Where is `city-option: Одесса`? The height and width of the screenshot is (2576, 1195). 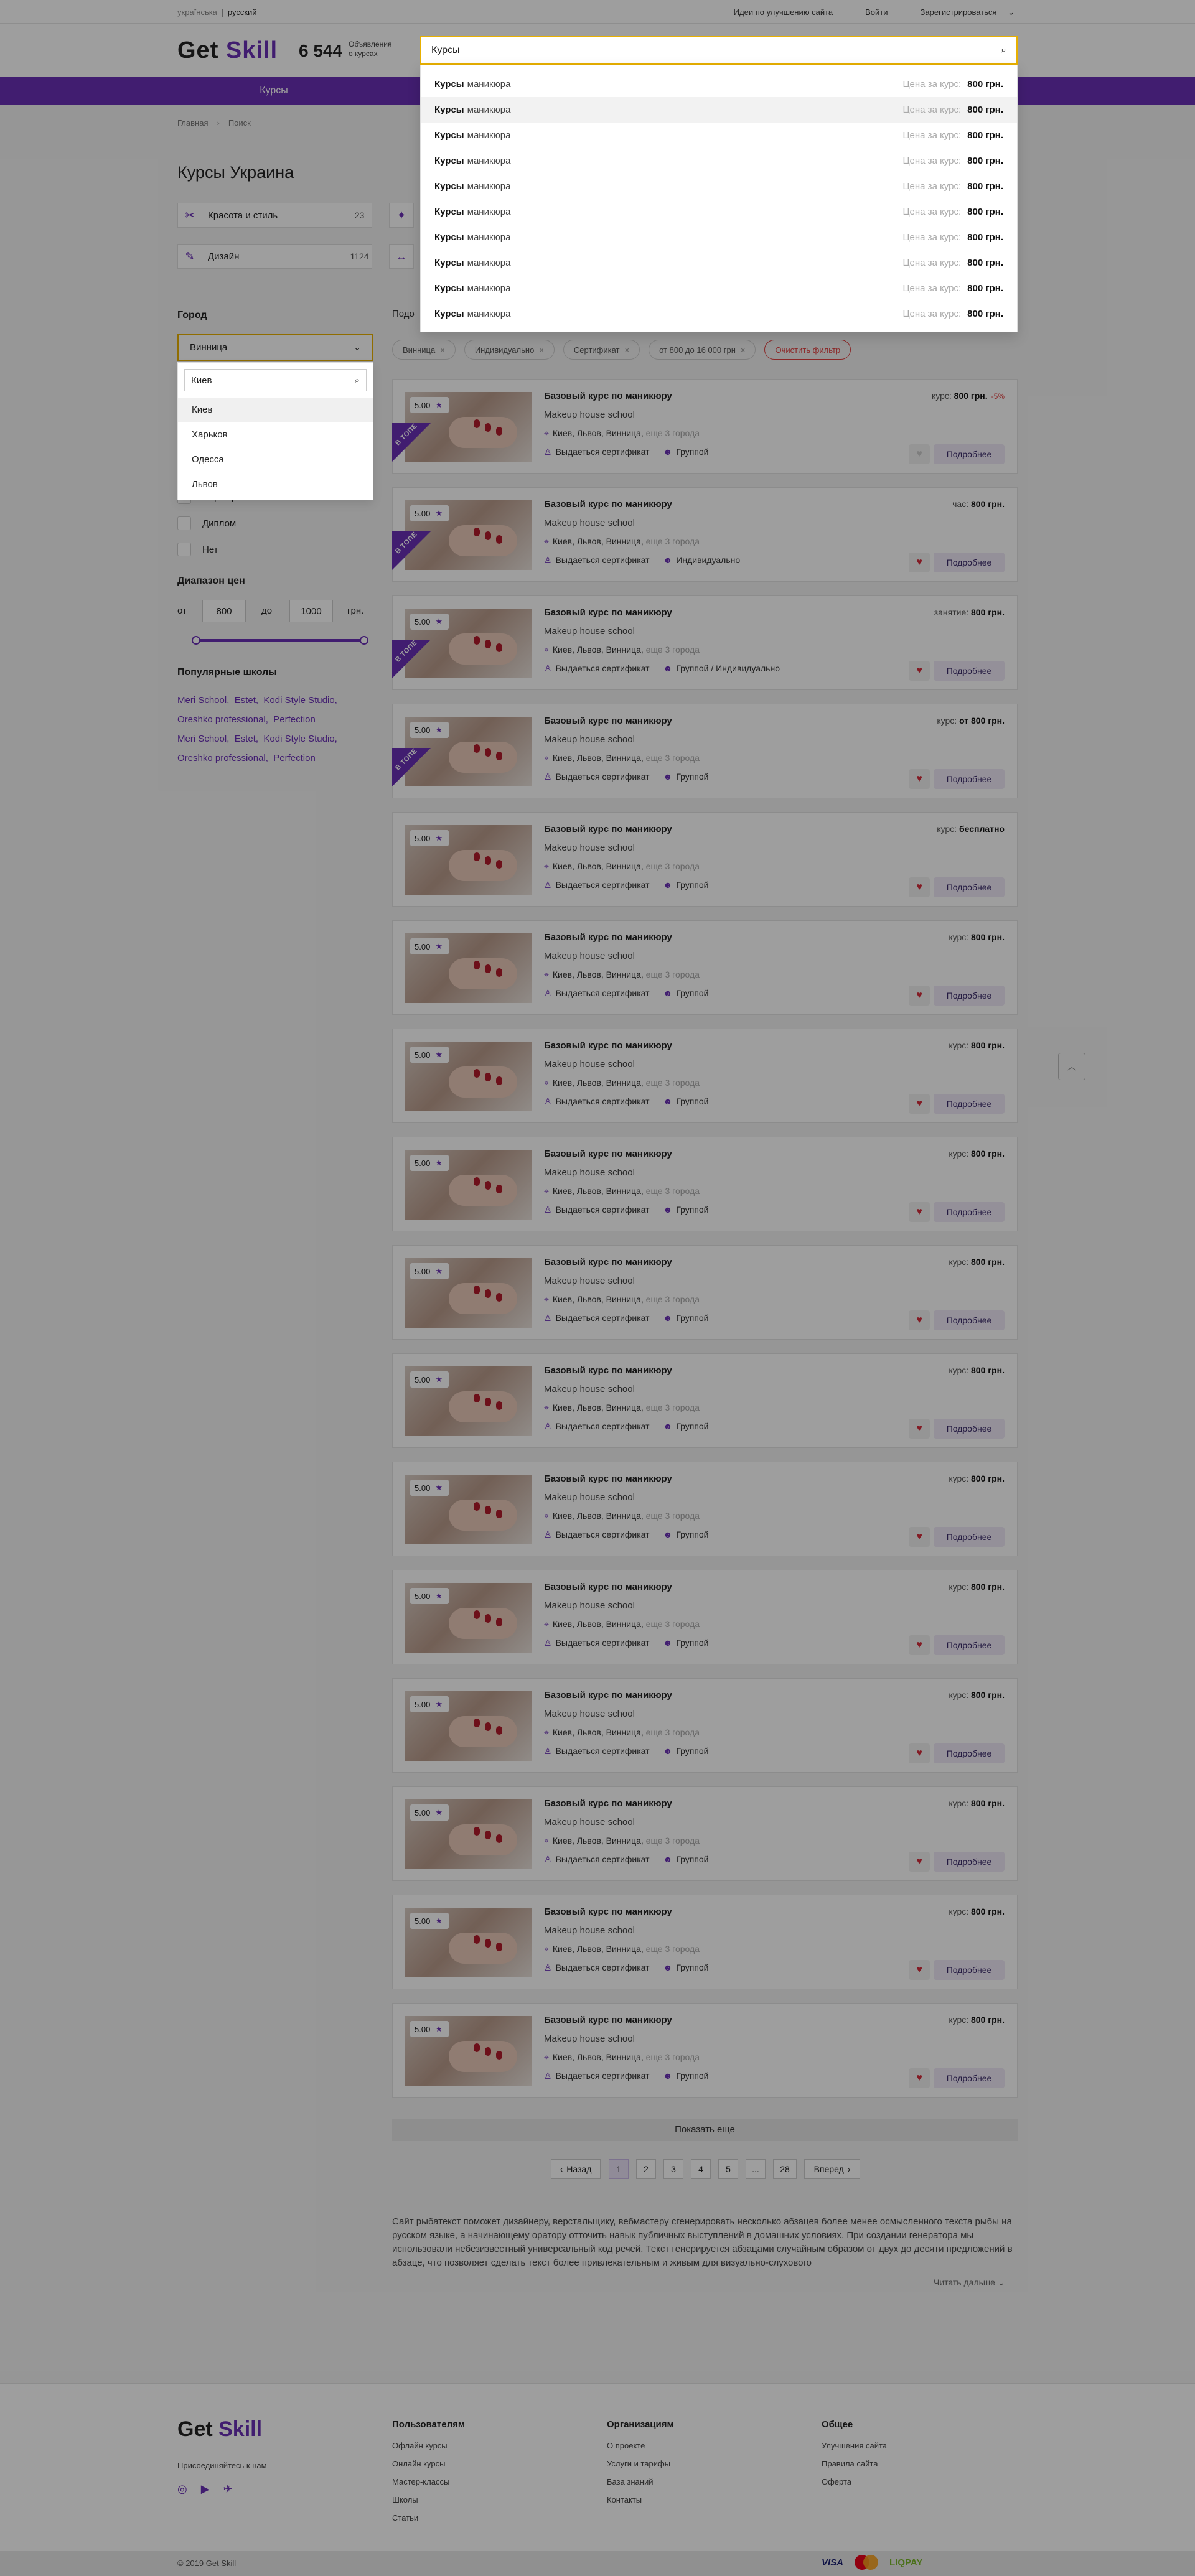
city-option: Одесса is located at coordinates (275, 459).